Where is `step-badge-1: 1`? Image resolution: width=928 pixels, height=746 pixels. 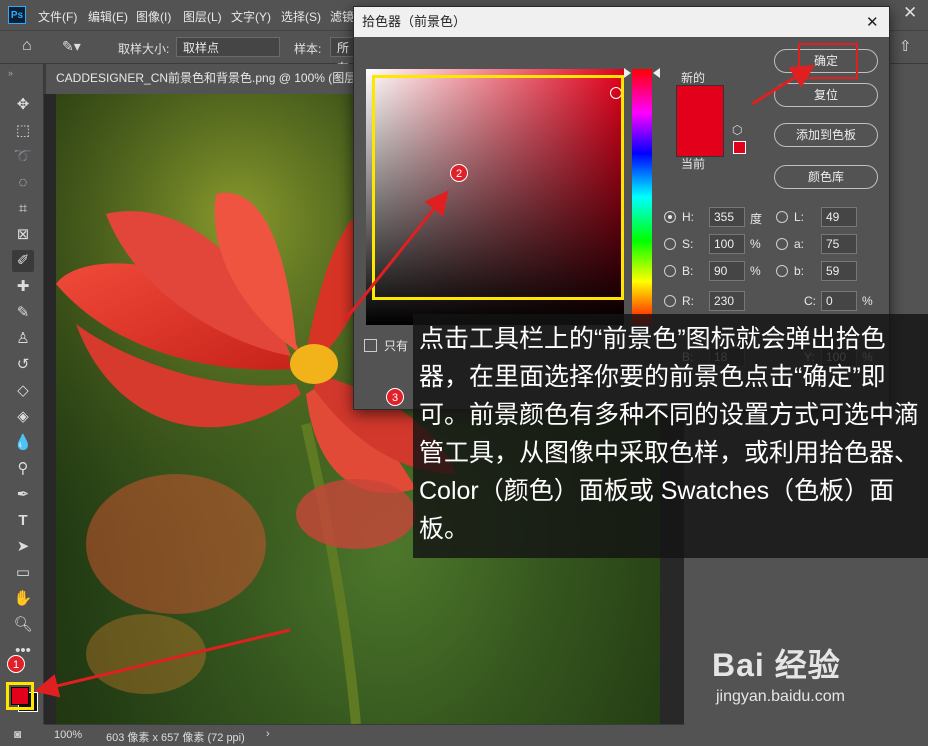
step-badge-1: 1 is located at coordinates (16, 664).